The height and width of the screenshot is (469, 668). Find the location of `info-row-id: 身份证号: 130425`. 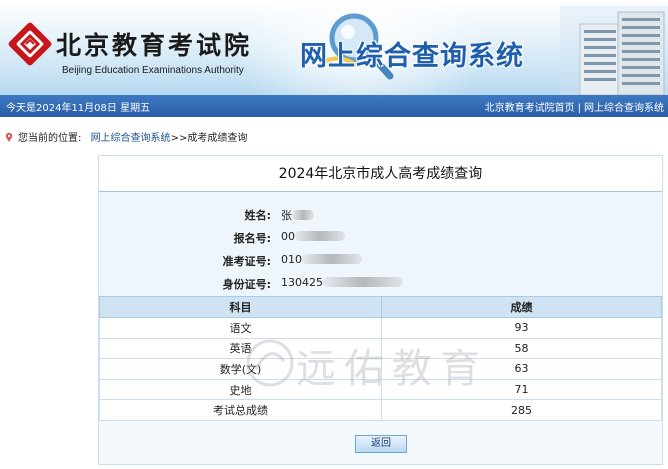

info-row-id: 身份证号: 130425 is located at coordinates (380, 283).